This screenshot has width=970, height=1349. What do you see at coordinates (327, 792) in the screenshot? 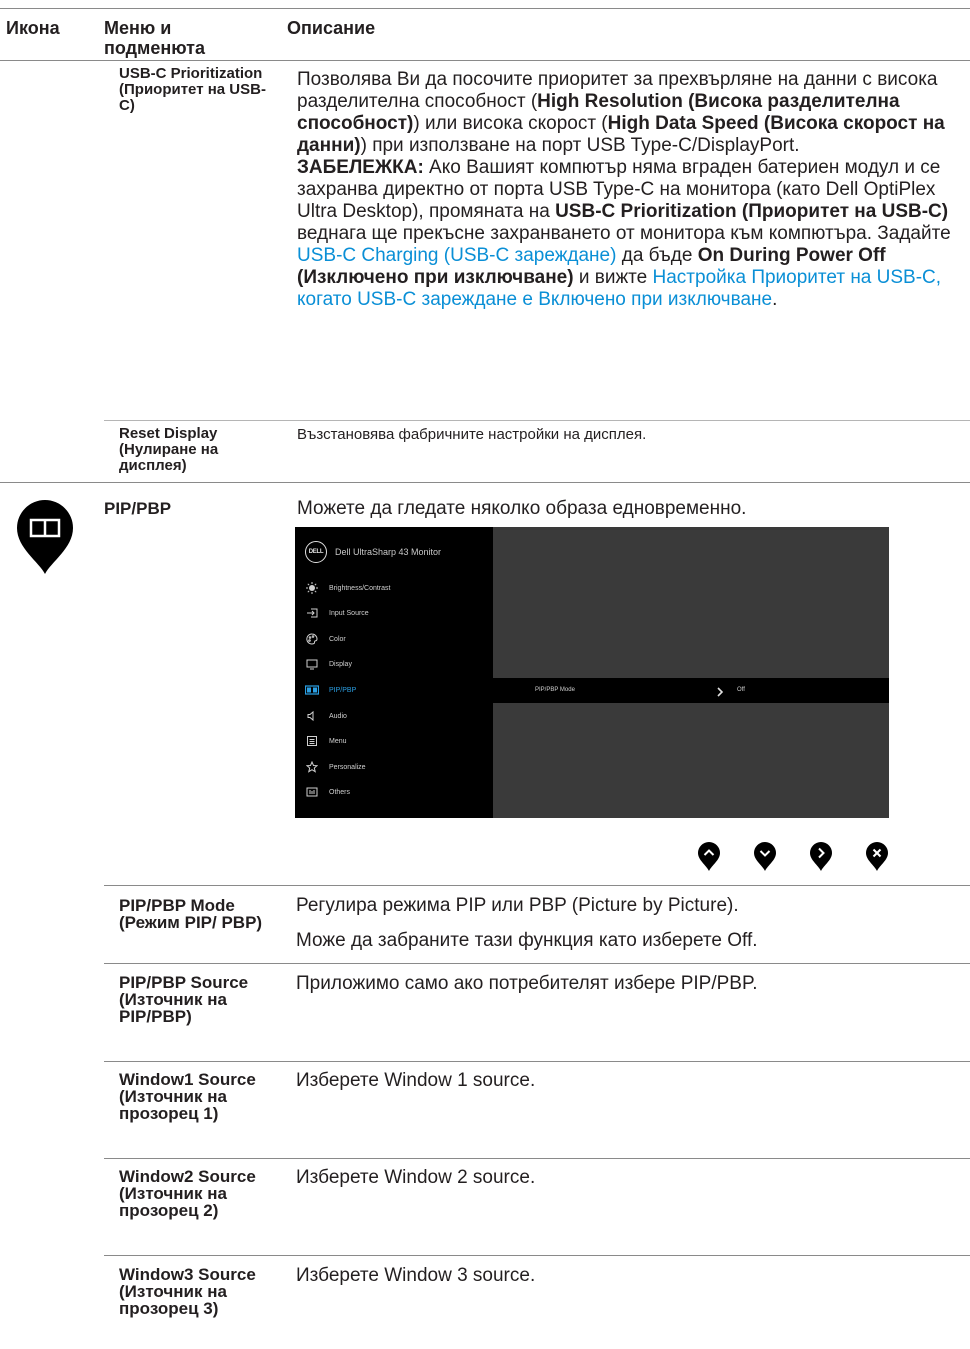
I see `osd-item-others: Others` at bounding box center [327, 792].